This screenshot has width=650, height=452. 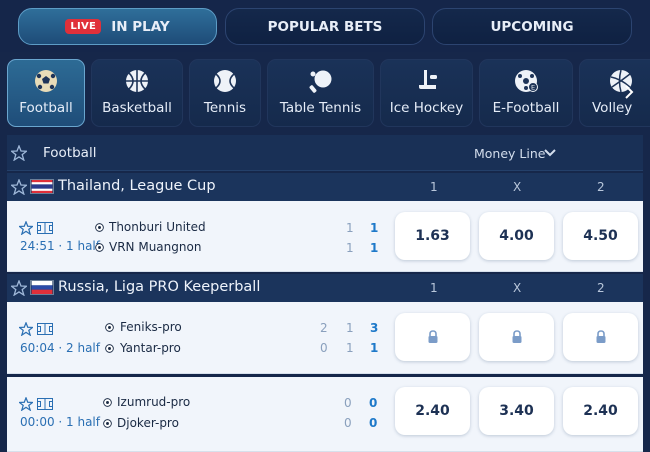 I want to click on odd-button-x: 4.00, so click(x=516, y=236).